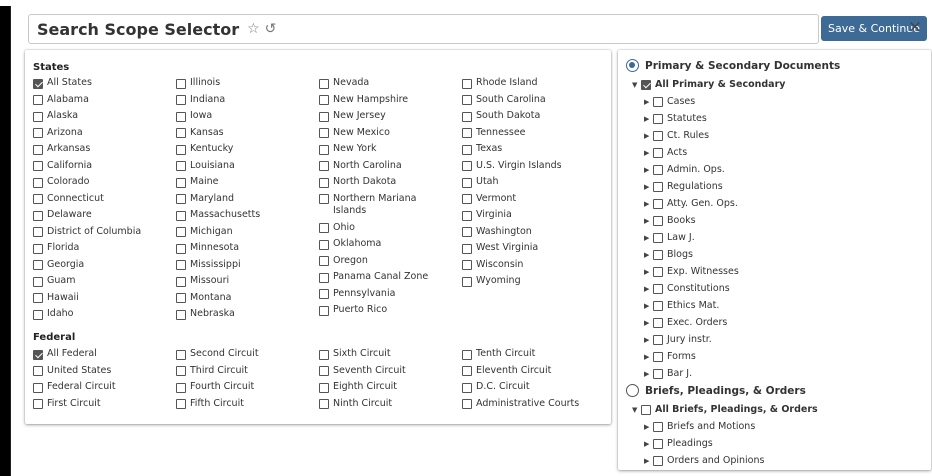 The image size is (932, 476). What do you see at coordinates (708, 220) in the screenshot?
I see `tree-item-books: ▶ Books` at bounding box center [708, 220].